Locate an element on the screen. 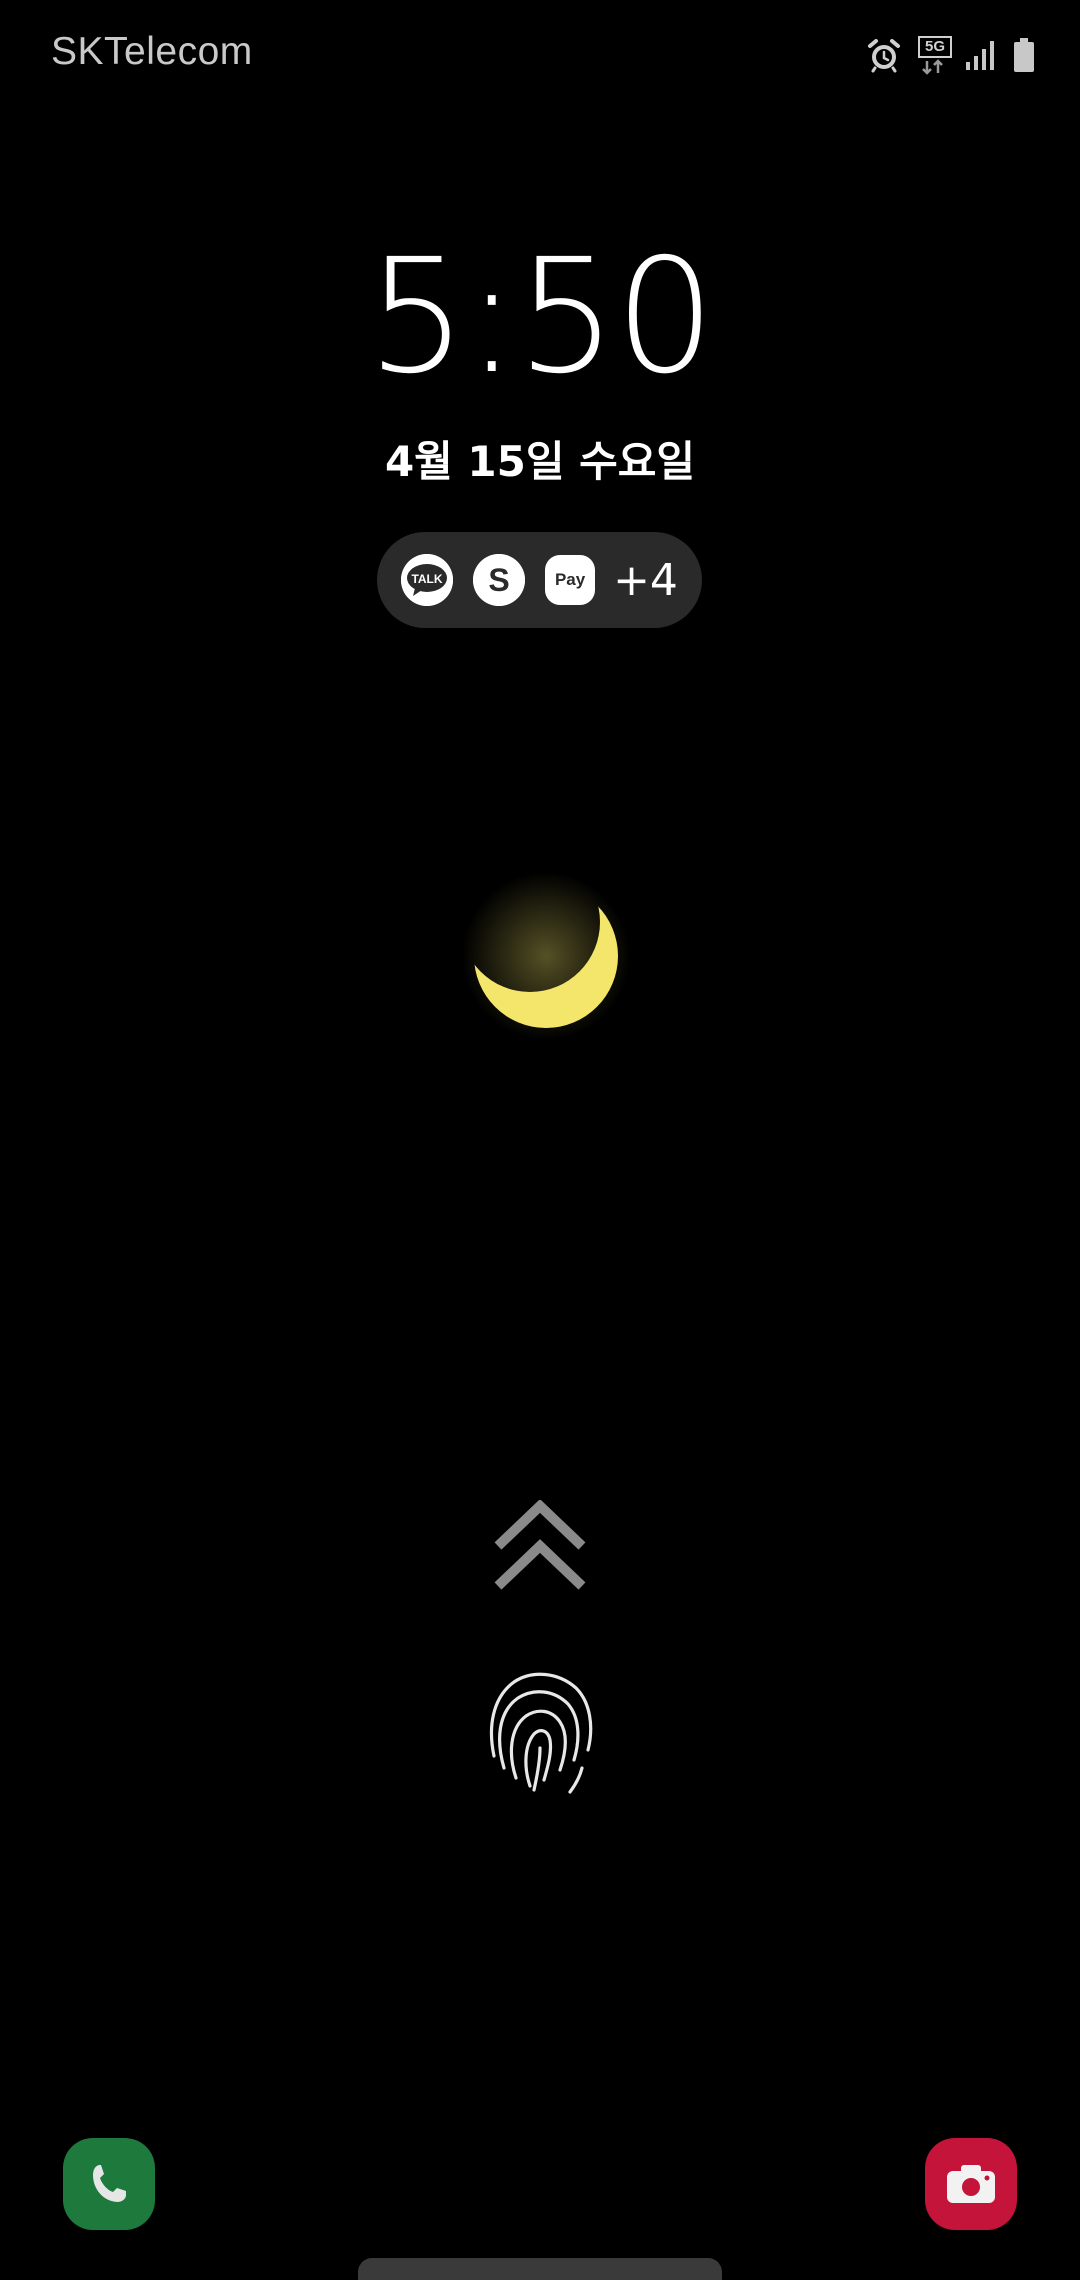 The image size is (1080, 2280). network-type-label: 5G is located at coordinates (935, 47).